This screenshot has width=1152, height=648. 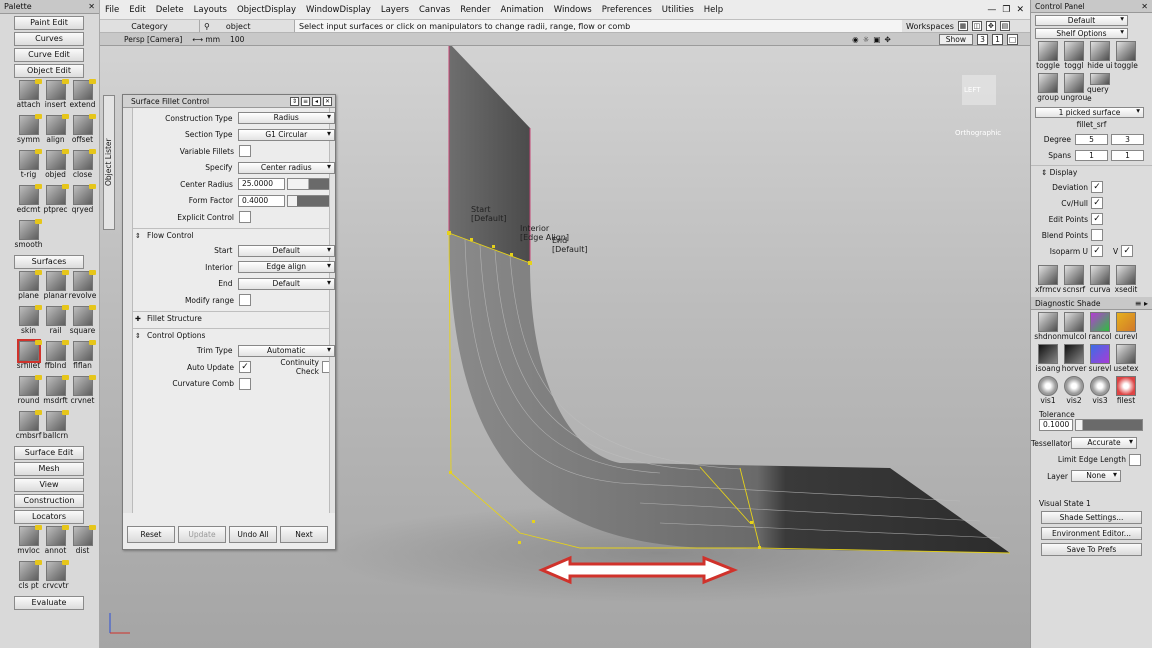 What do you see at coordinates (286, 267) in the screenshot?
I see `interior-dropdown: Edge align` at bounding box center [286, 267].